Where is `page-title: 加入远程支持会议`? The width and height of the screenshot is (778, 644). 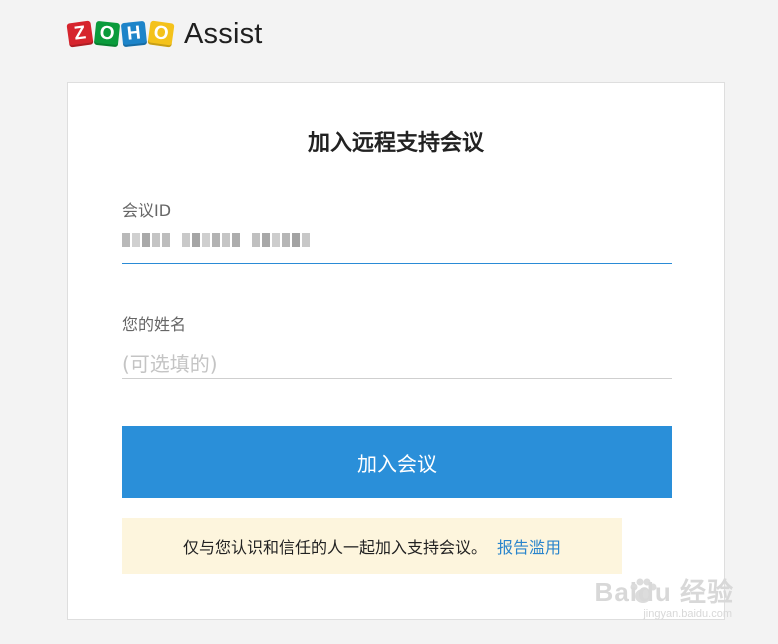
page-title: 加入远程支持会议 is located at coordinates (395, 143).